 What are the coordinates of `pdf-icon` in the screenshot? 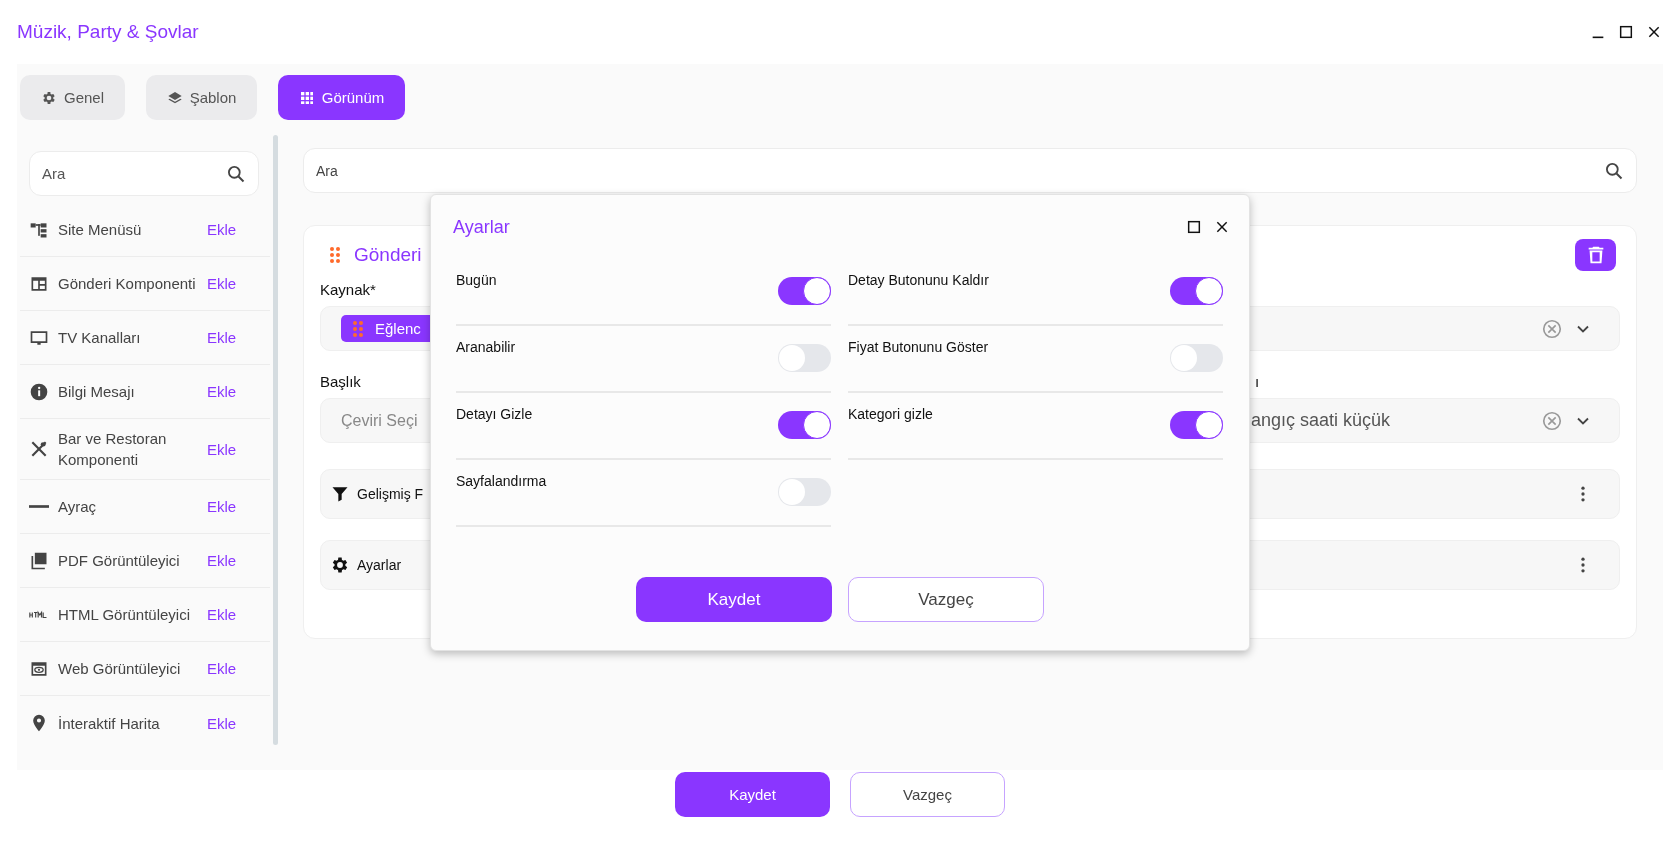 It's located at (39, 560).